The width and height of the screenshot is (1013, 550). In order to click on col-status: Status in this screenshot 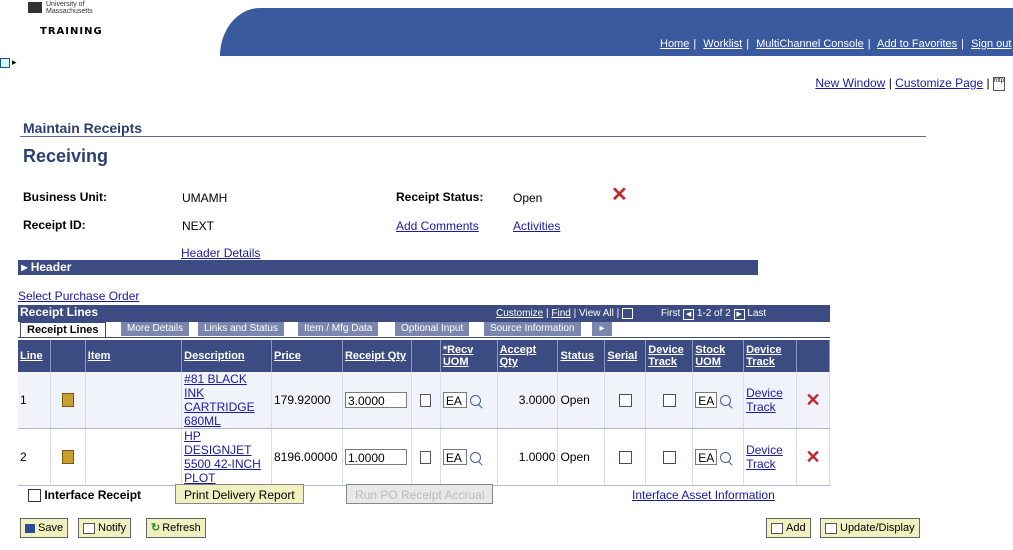, I will do `click(581, 356)`.